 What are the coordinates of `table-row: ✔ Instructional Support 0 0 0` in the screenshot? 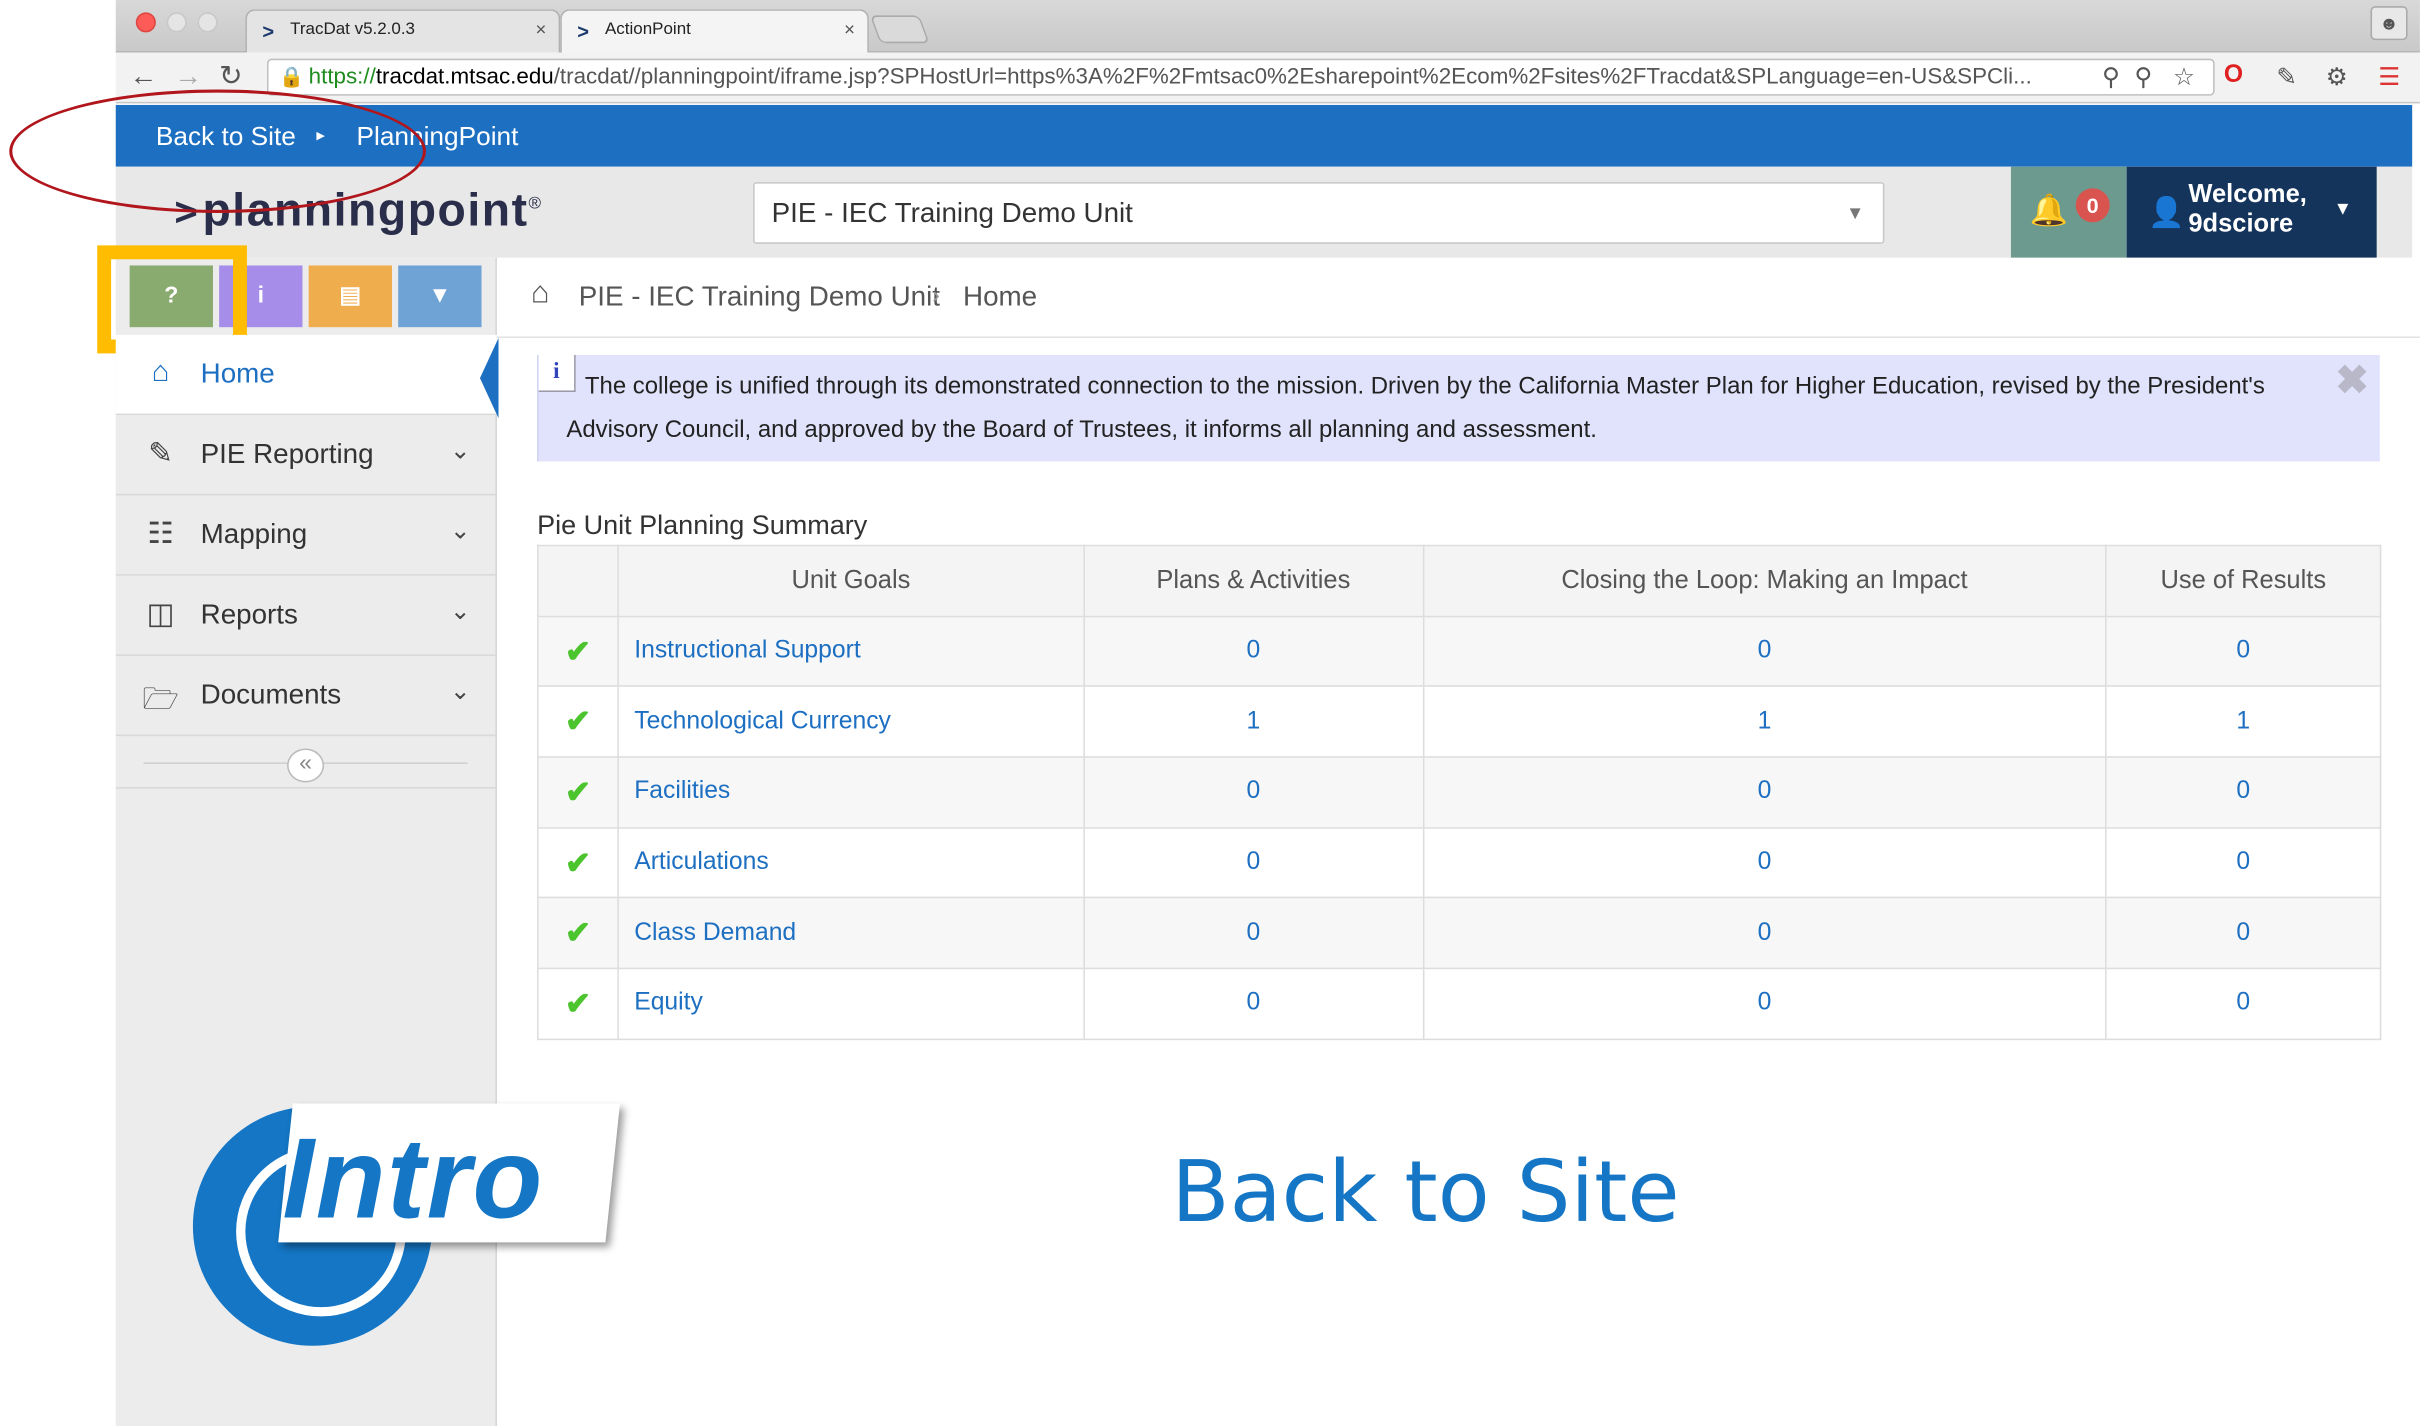 It's located at (1459, 651).